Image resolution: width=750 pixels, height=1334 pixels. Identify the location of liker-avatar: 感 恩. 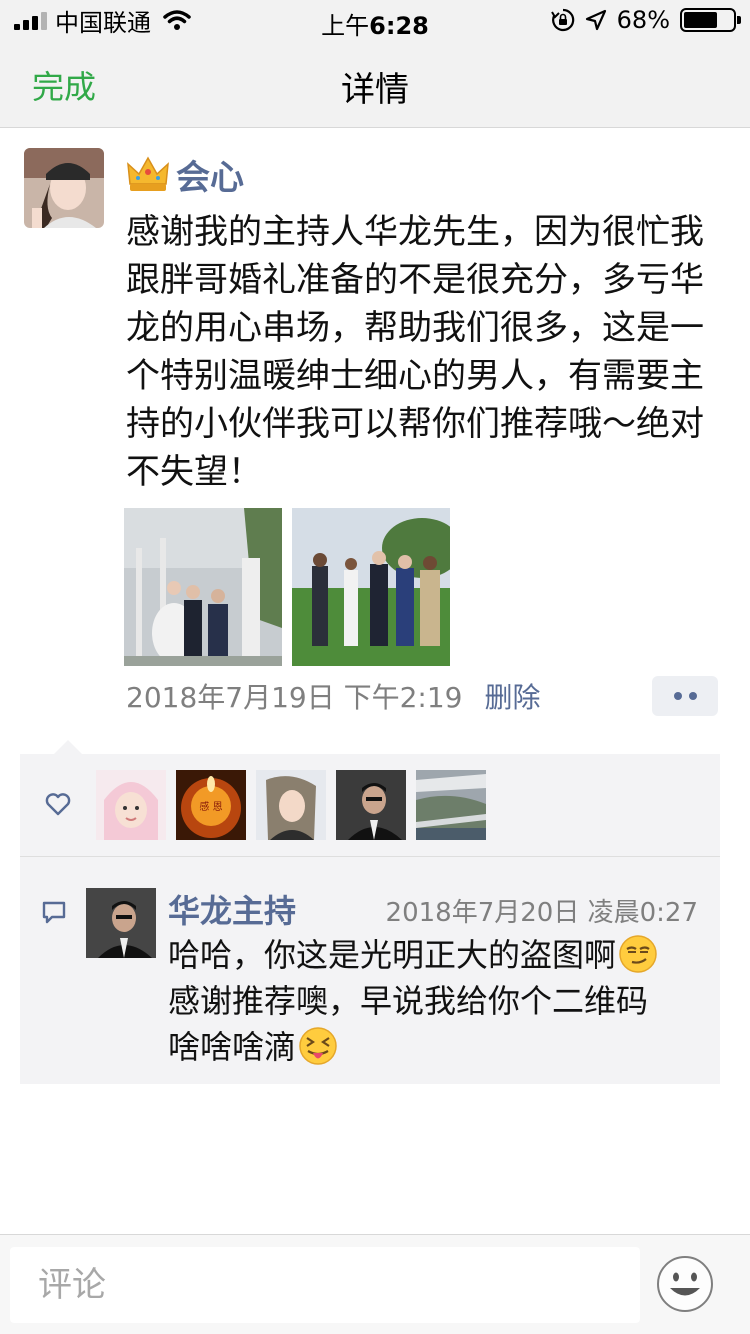
(211, 805).